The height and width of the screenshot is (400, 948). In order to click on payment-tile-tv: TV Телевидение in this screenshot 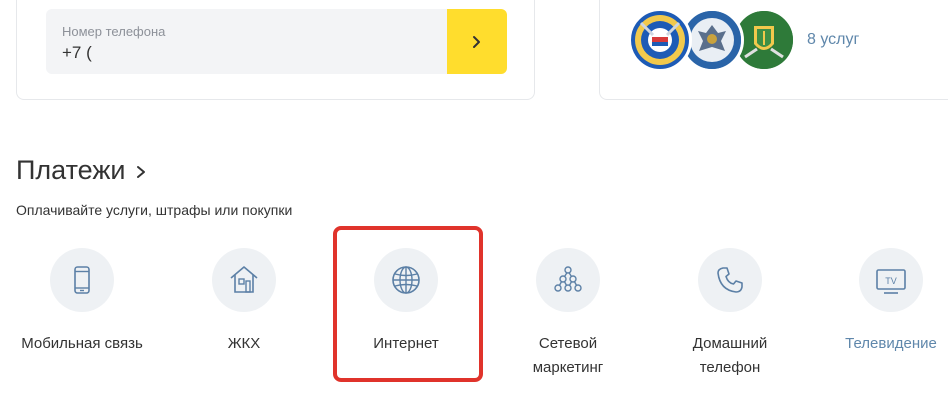, I will do `click(881, 302)`.